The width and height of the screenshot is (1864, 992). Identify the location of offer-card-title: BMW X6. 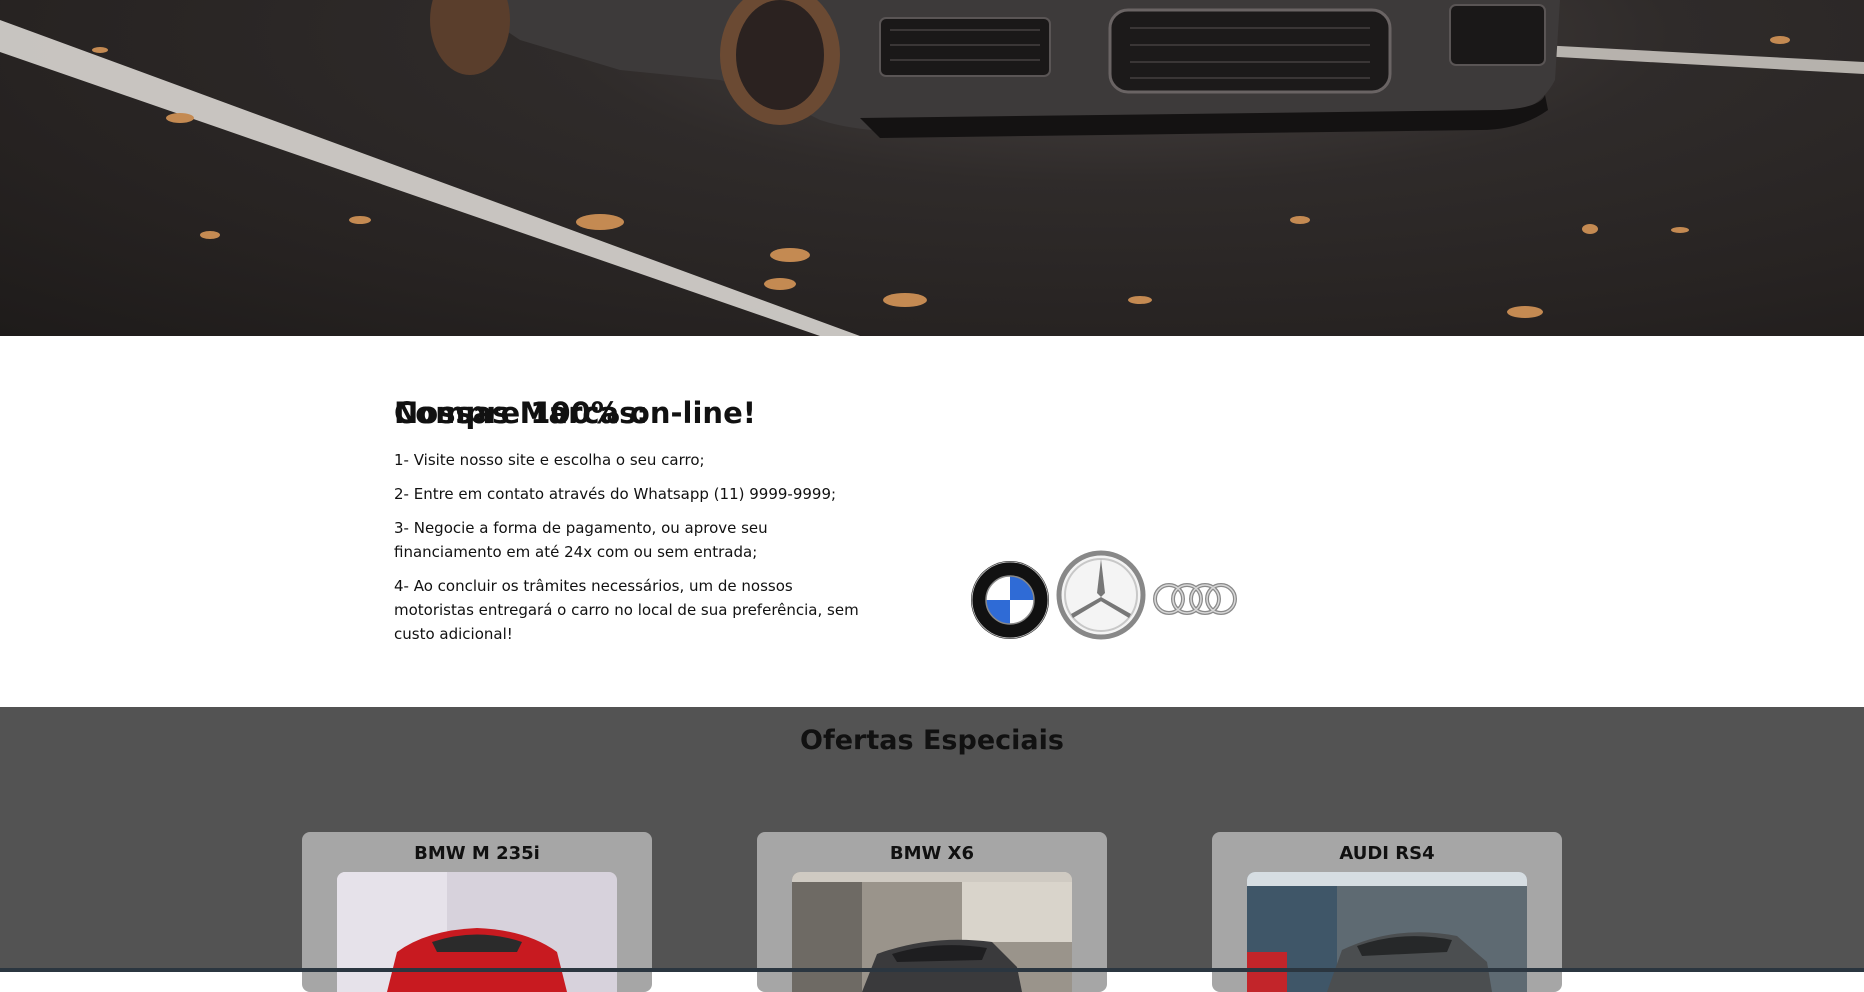
(932, 853).